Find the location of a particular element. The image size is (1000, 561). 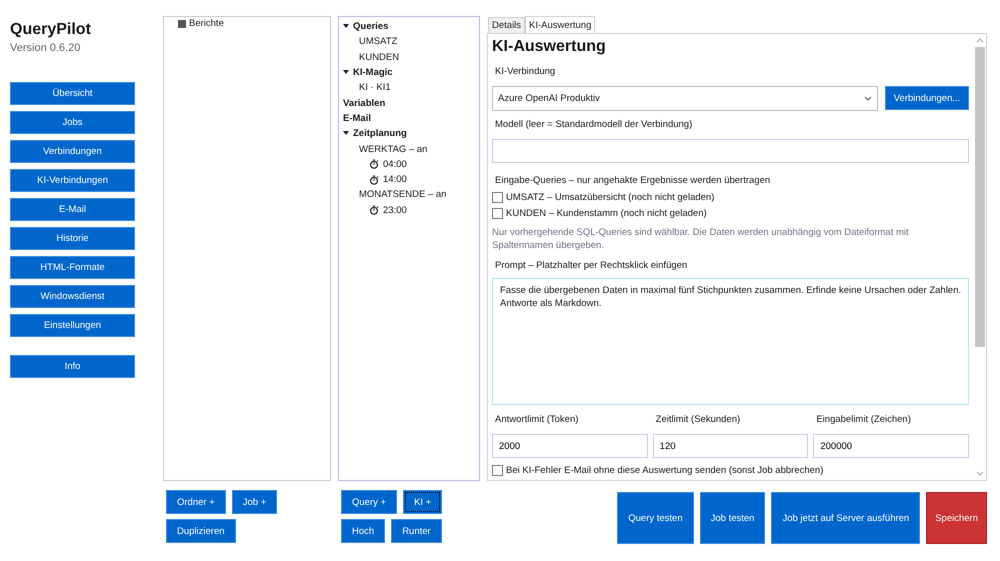

toolbar-button: KI + is located at coordinates (422, 502).